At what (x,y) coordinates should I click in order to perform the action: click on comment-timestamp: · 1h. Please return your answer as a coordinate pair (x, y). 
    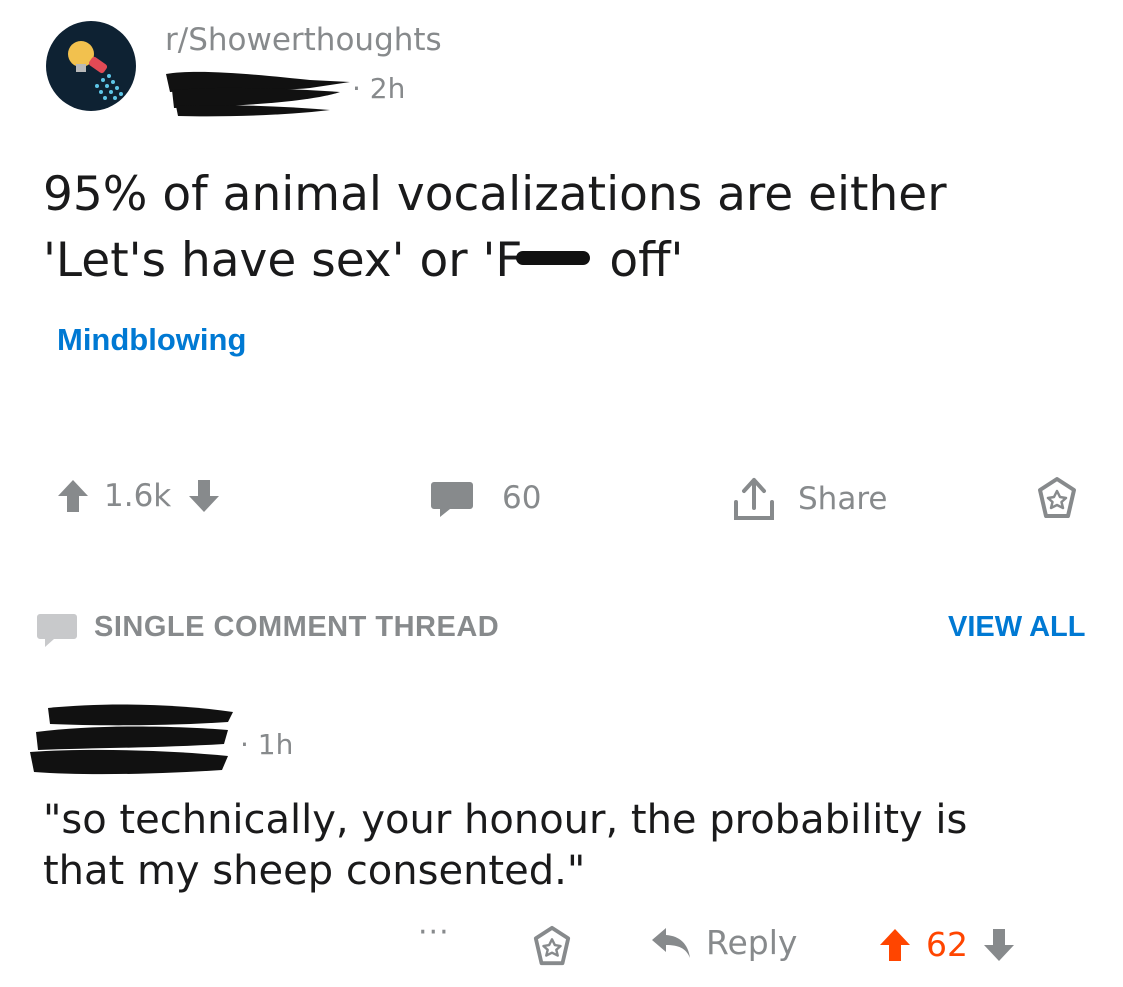
    Looking at the image, I should click on (267, 744).